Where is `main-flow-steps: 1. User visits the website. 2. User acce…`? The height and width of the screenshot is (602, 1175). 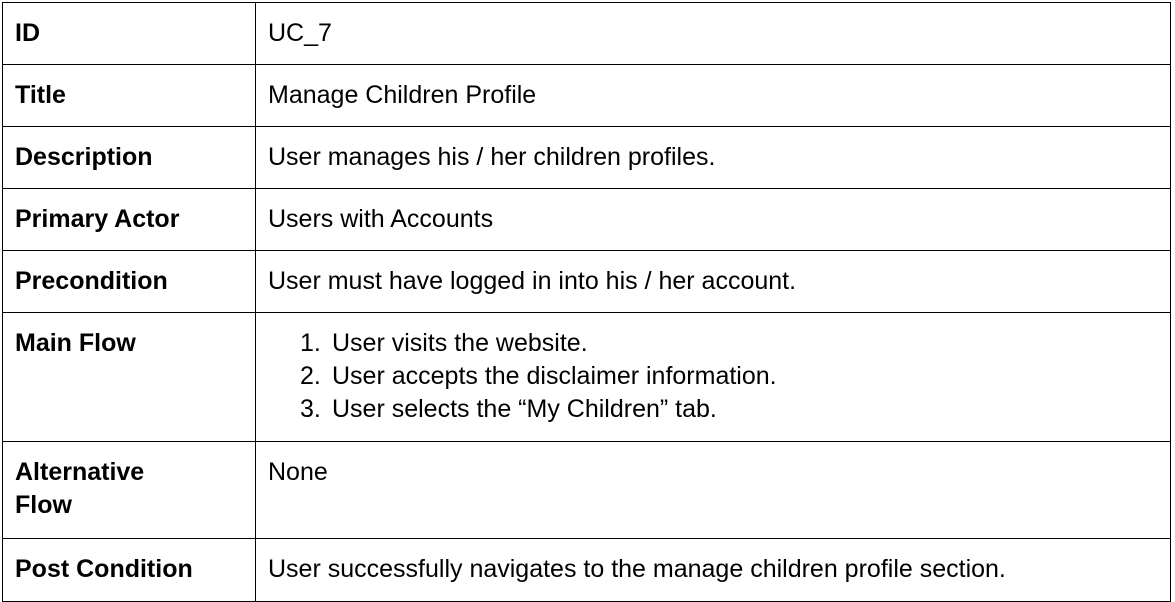 main-flow-steps: 1. User visits the website. 2. User acce… is located at coordinates (714, 376).